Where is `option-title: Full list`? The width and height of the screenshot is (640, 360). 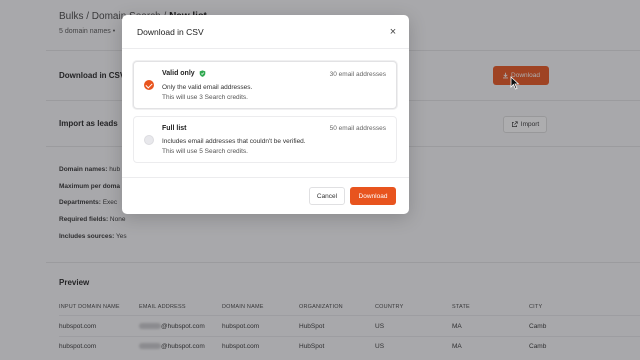 option-title: Full list is located at coordinates (174, 128).